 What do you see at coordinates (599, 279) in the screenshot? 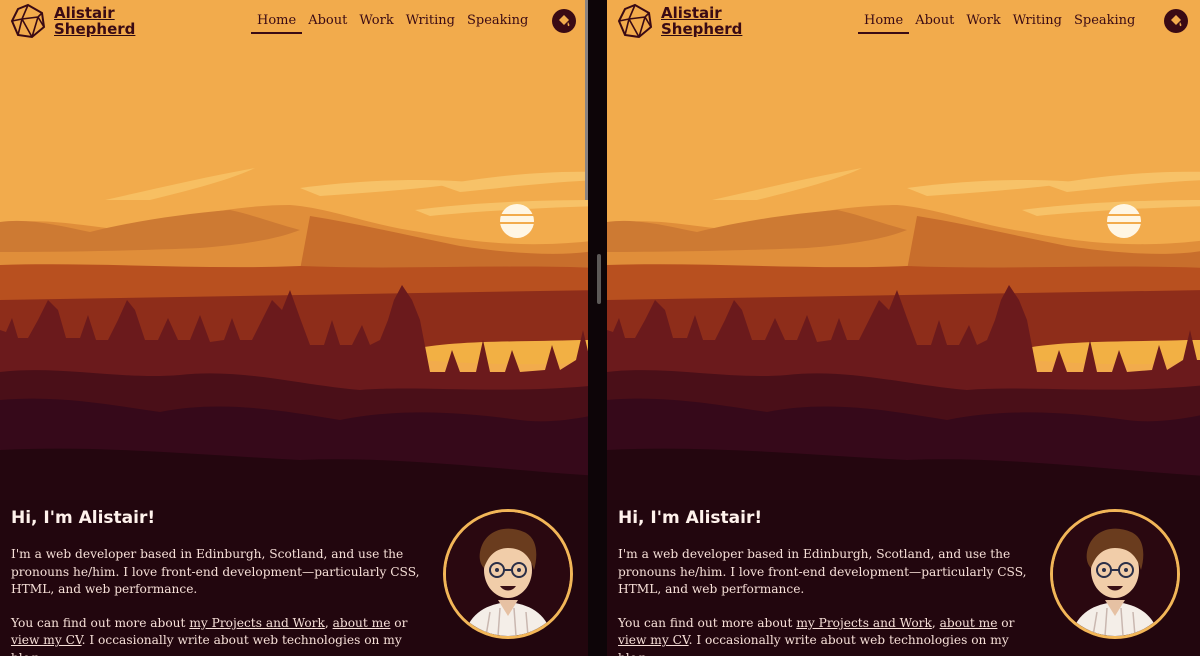
I see `divider-handle` at bounding box center [599, 279].